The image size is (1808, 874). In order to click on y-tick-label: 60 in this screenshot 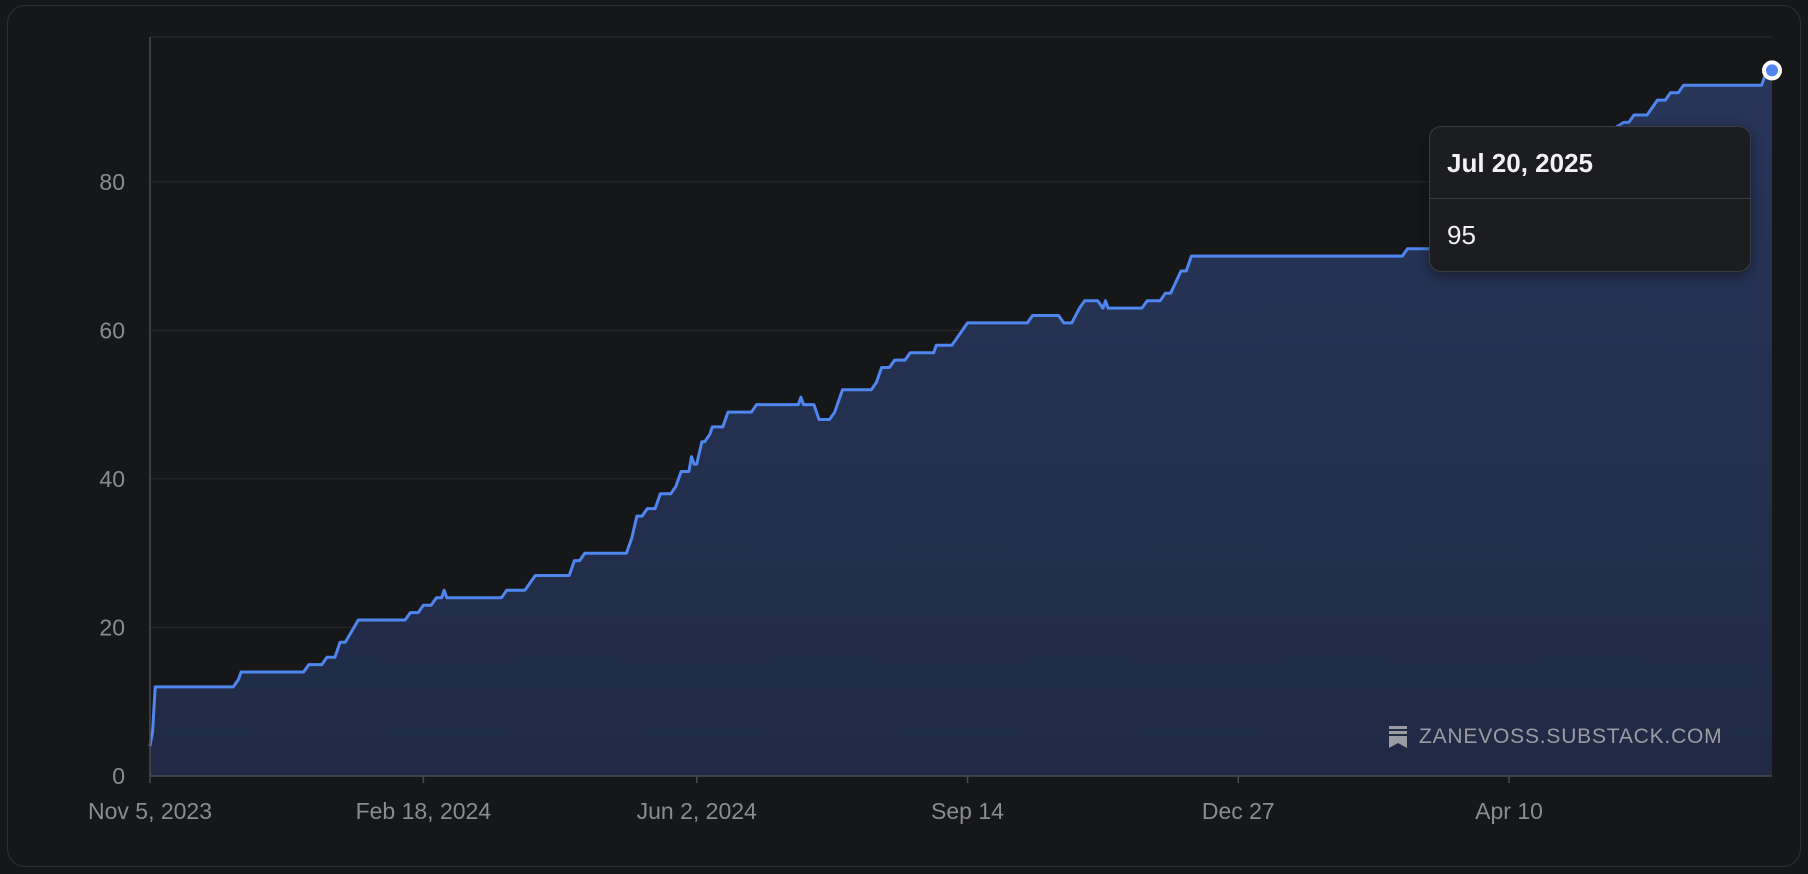, I will do `click(112, 330)`.